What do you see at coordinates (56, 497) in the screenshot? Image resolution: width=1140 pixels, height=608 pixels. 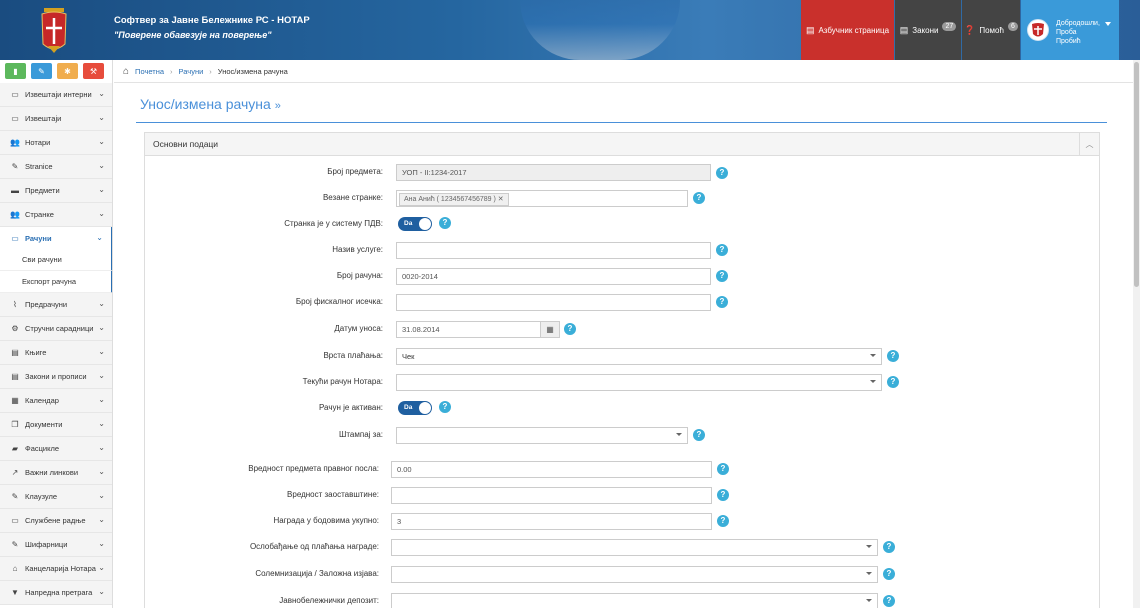 I see `sidebar-item-clauses: ✎ Клаузуле ⌄` at bounding box center [56, 497].